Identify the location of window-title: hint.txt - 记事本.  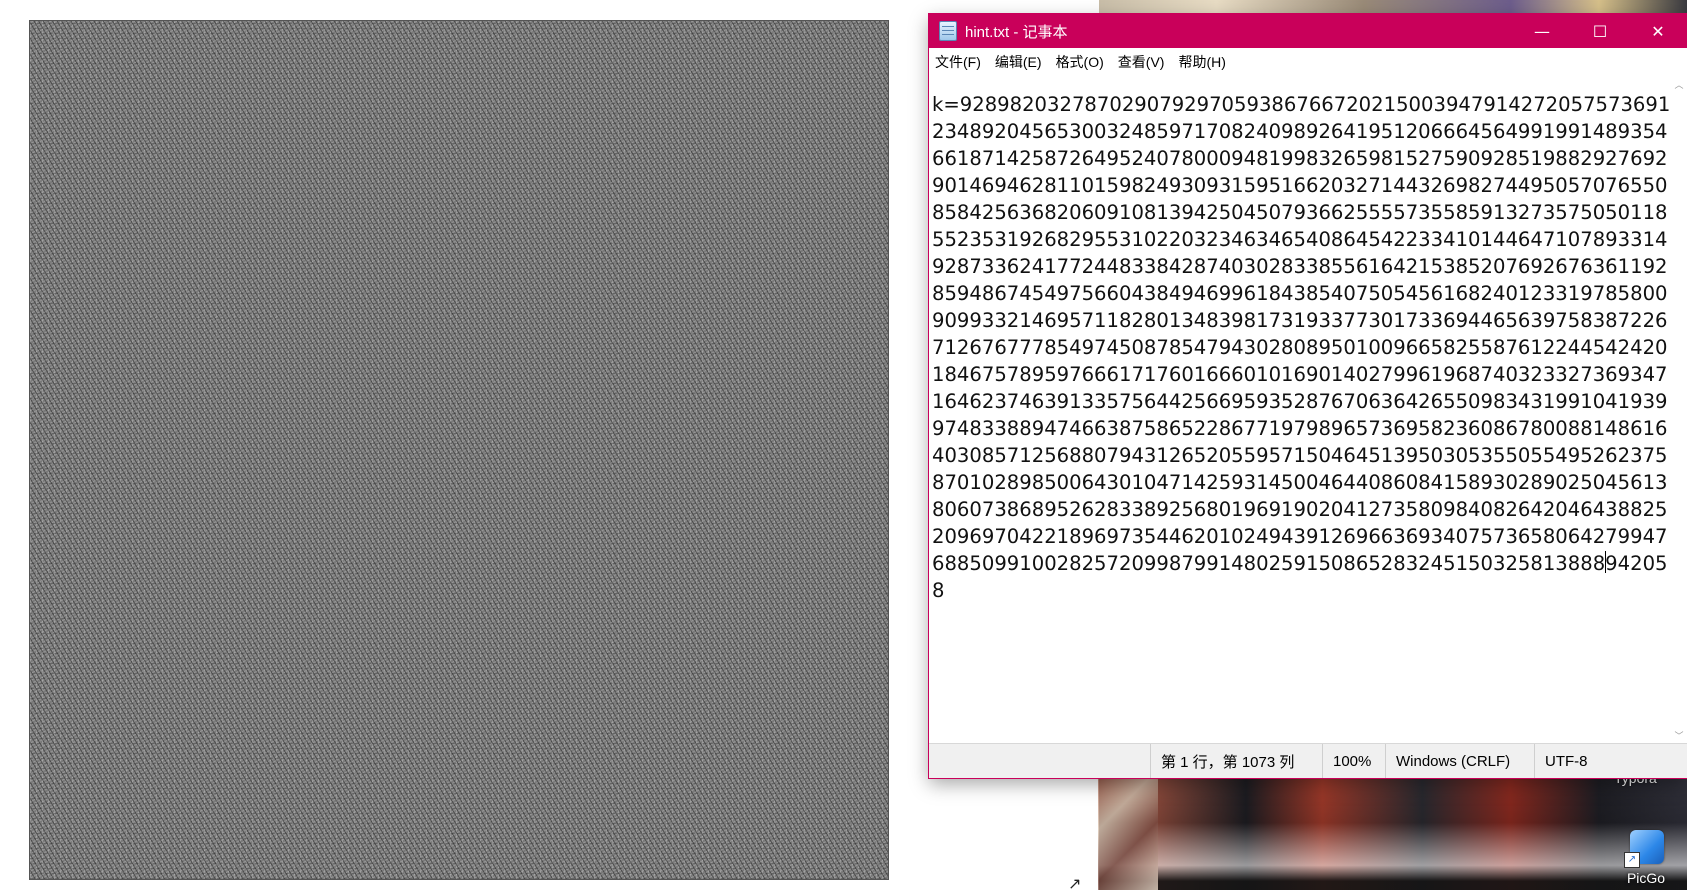
(1016, 32).